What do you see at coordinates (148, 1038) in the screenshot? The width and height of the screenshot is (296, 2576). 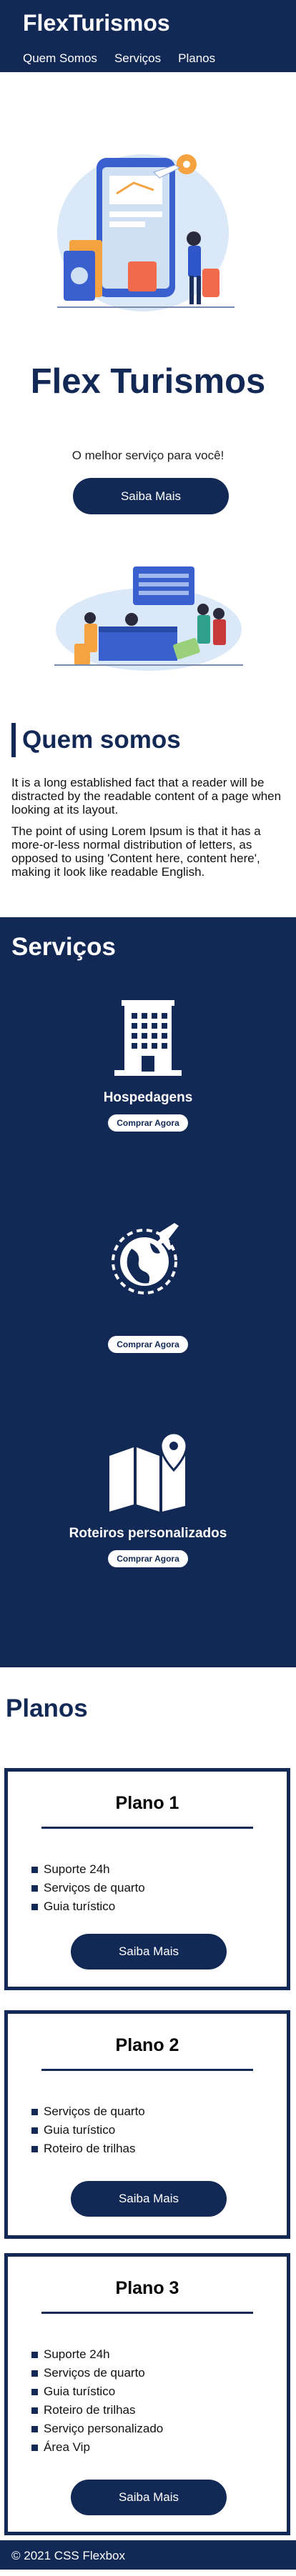 I see `building-icon` at bounding box center [148, 1038].